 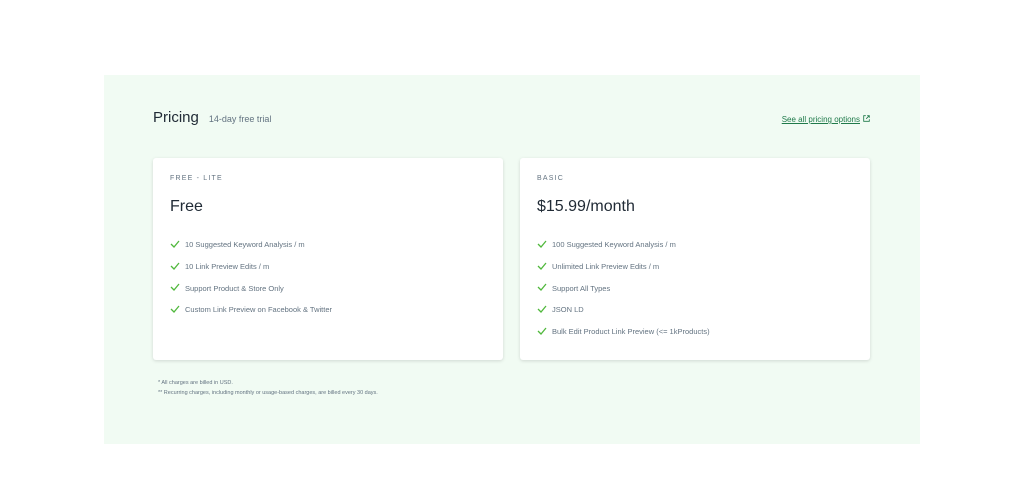 I want to click on plan-feature-text: 100 Suggested Keyword Analysis / m, so click(x=614, y=245).